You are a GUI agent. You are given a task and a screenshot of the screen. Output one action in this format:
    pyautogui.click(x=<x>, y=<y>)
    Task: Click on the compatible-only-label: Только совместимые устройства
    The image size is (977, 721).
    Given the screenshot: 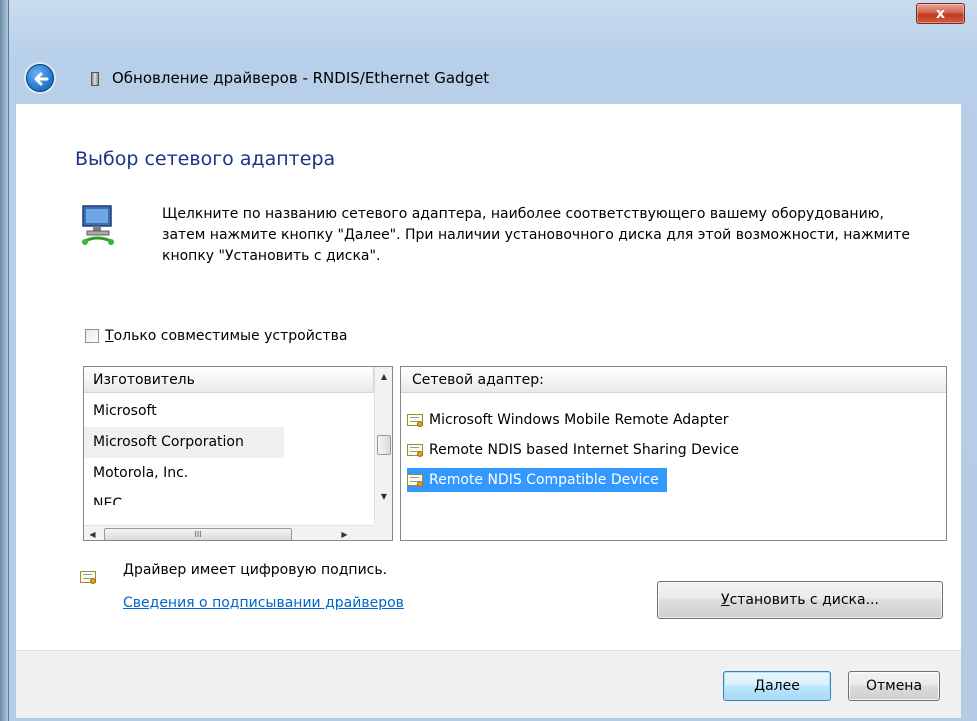 What is the action you would take?
    pyautogui.click(x=226, y=336)
    